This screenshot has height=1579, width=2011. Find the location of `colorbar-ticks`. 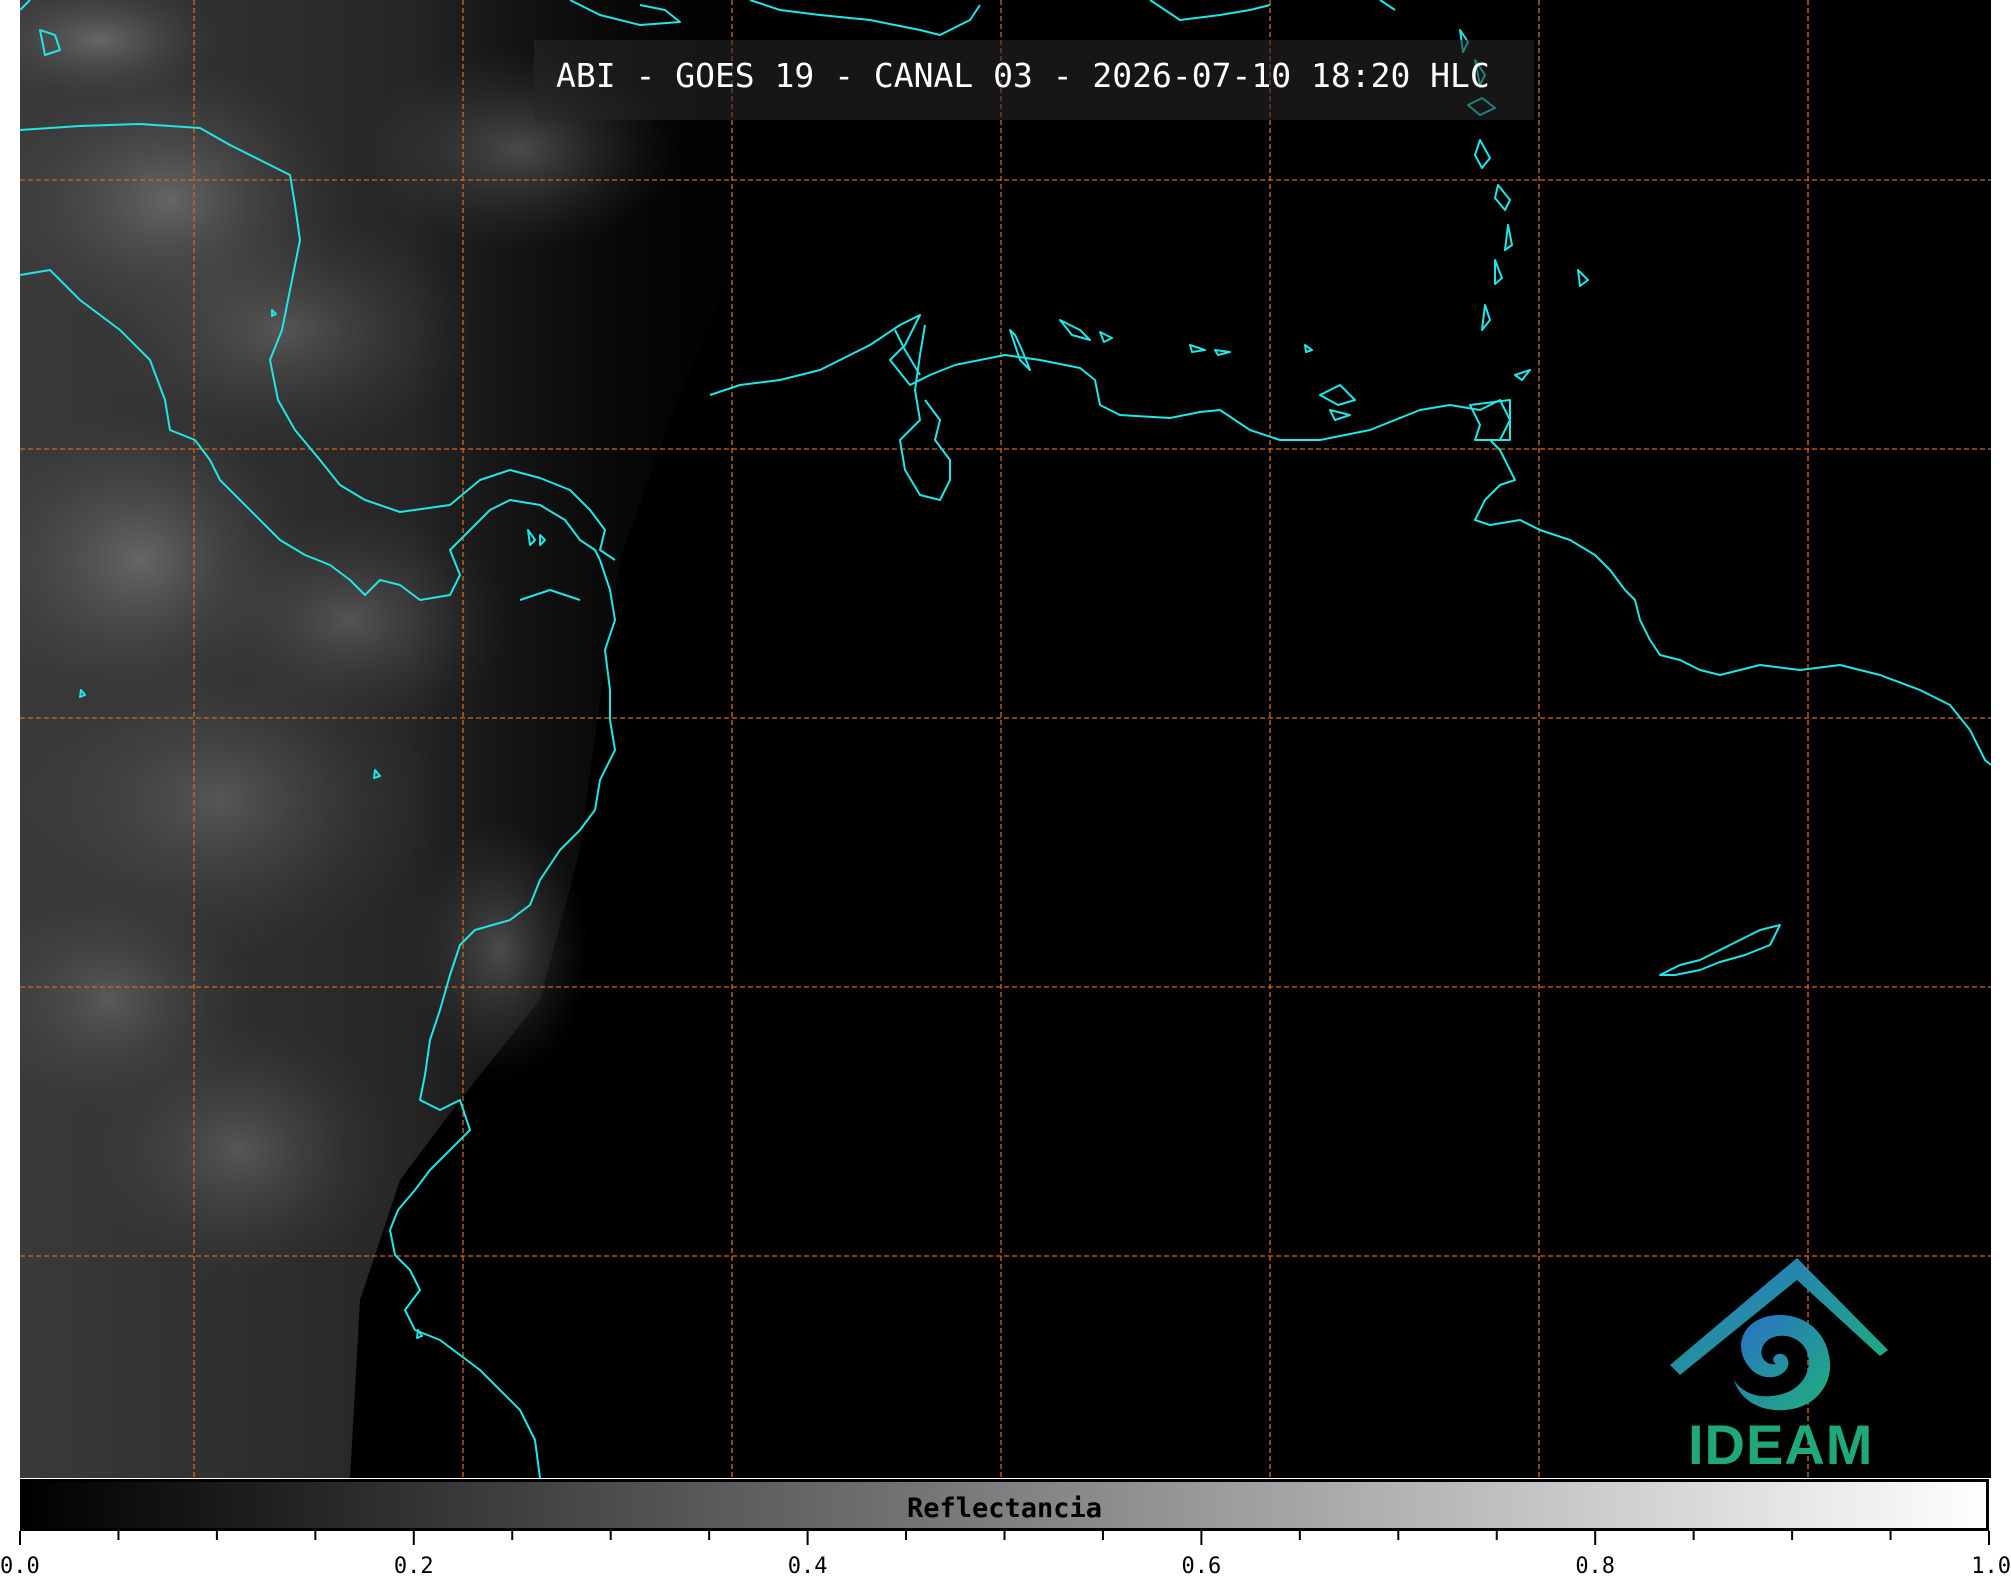

colorbar-ticks is located at coordinates (1004, 1538).